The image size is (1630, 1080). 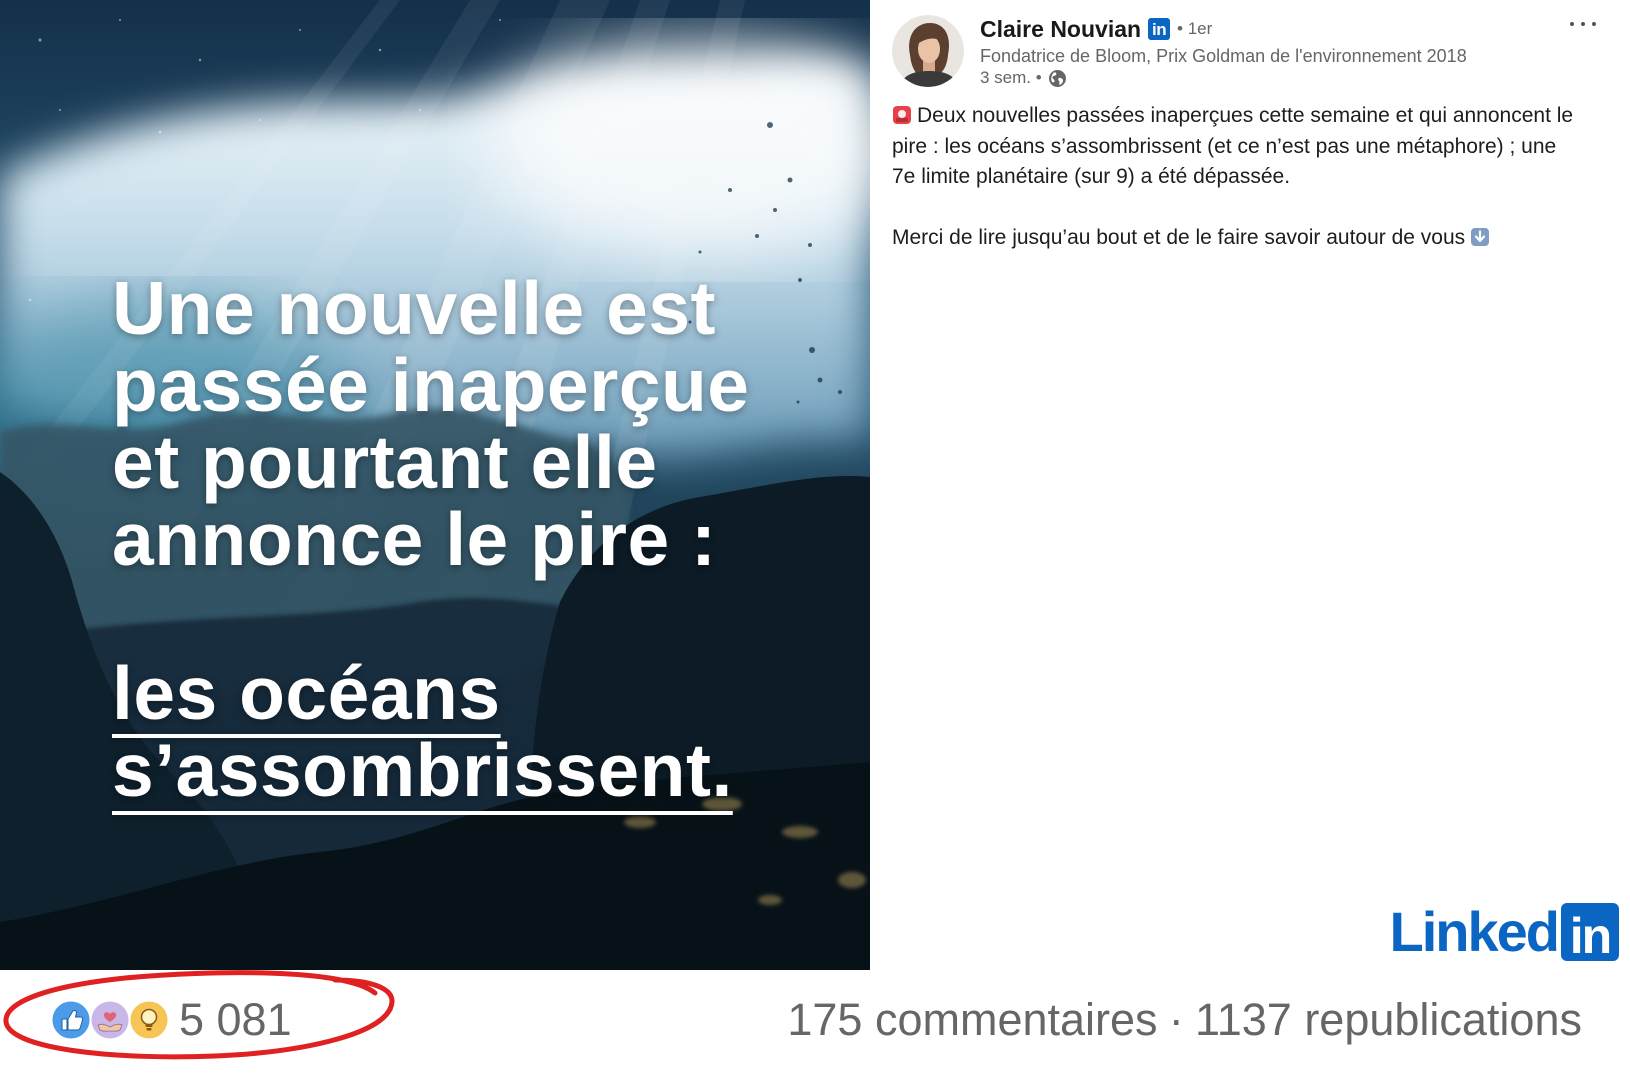 I want to click on down-arrow-icon, so click(x=1480, y=237).